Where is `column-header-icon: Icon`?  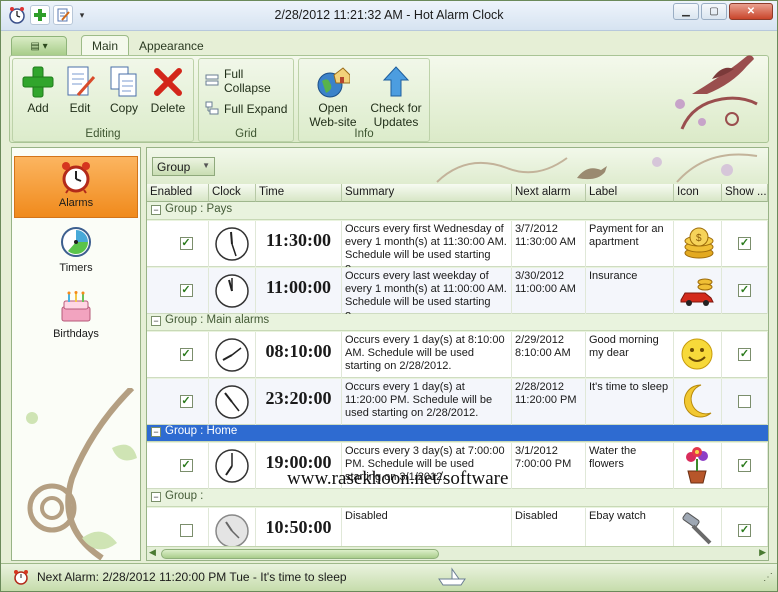 column-header-icon: Icon is located at coordinates (698, 193).